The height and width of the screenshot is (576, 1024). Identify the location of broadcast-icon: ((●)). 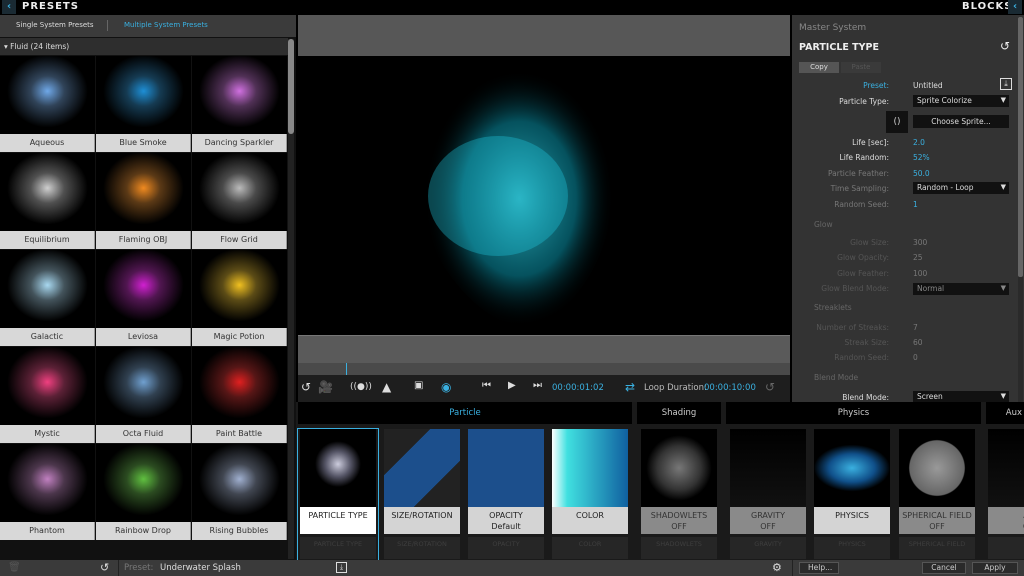
(361, 387).